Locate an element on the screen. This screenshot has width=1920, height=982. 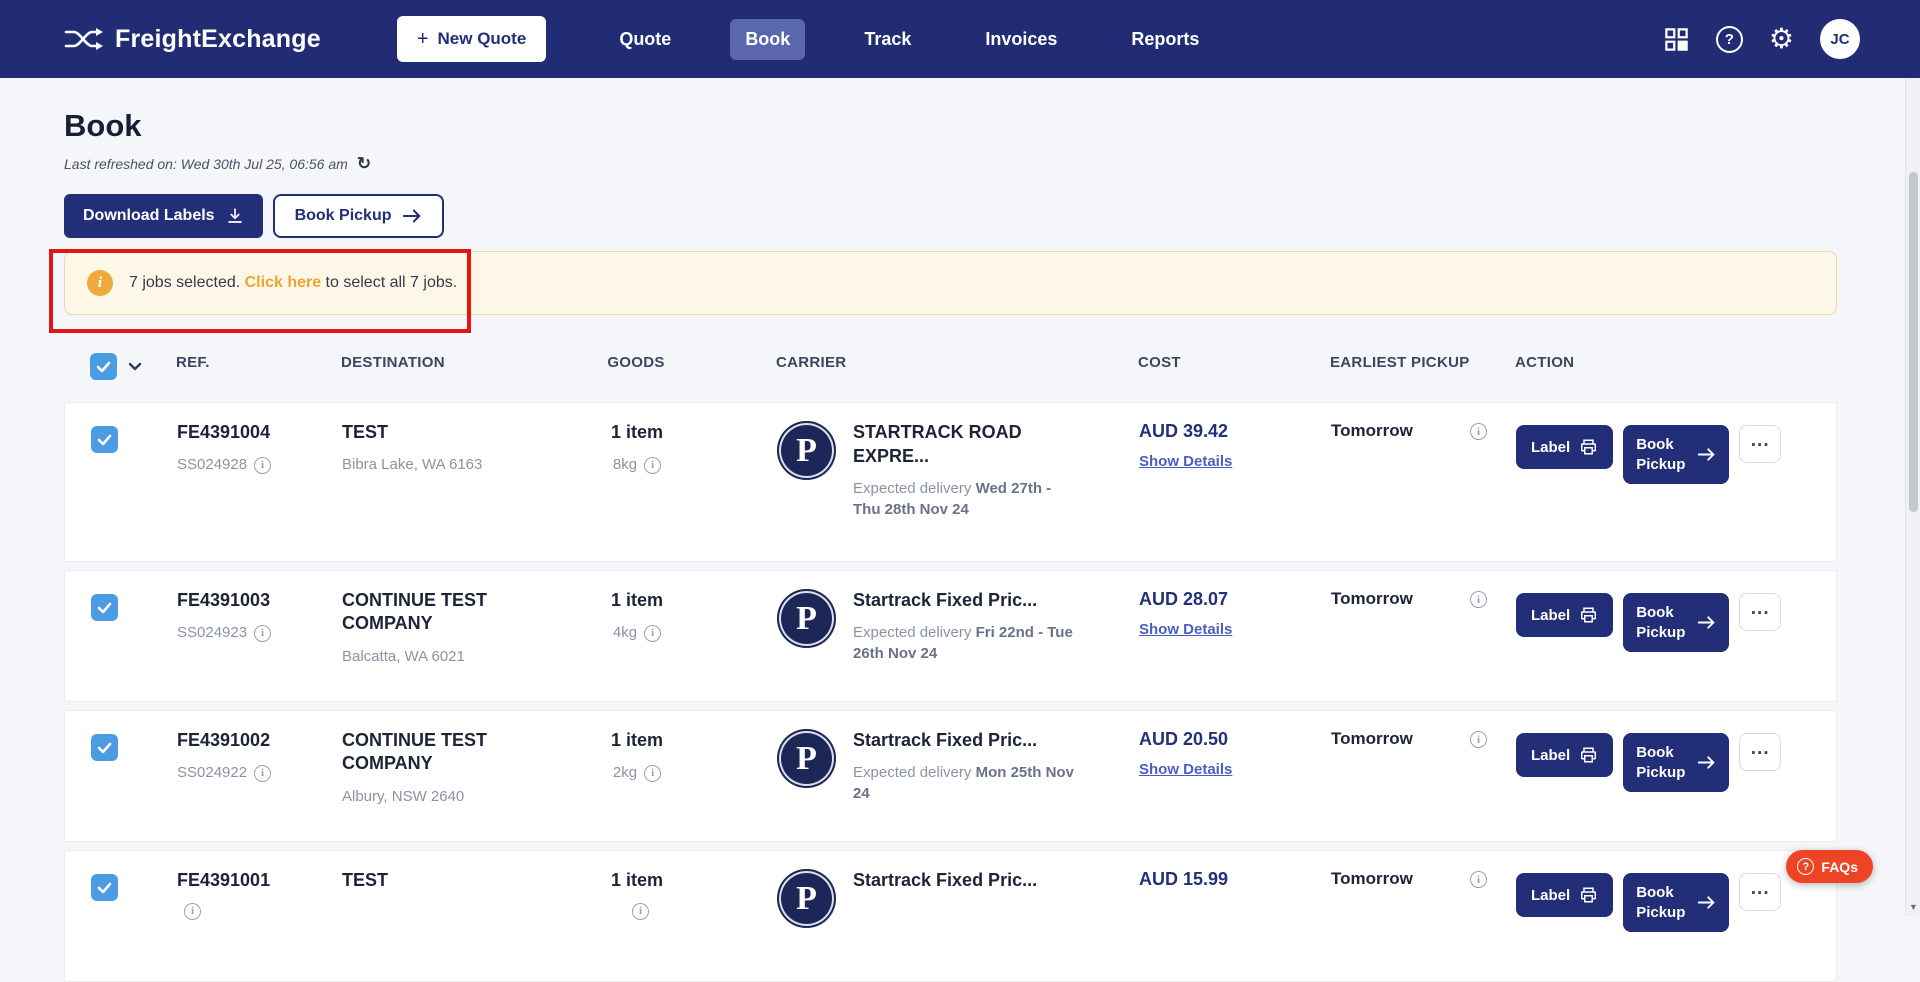
book-pickup-button: Book Pickup is located at coordinates (358, 216).